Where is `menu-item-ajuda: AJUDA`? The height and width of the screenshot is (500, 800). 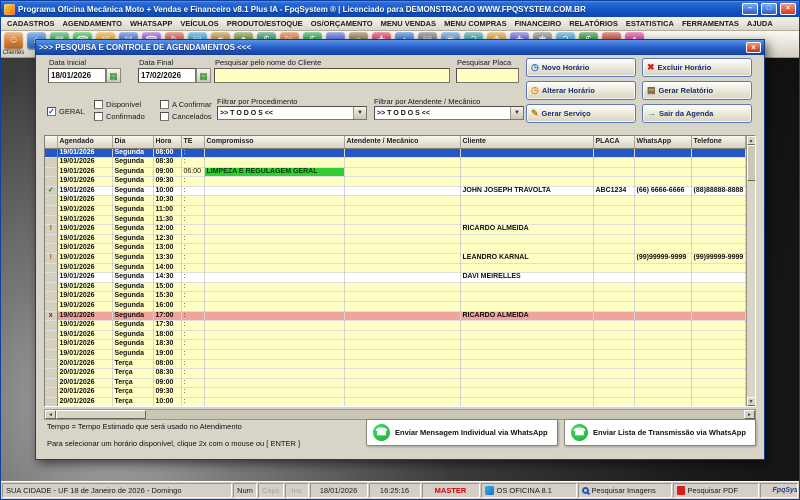 menu-item-ajuda: AJUDA is located at coordinates (760, 23).